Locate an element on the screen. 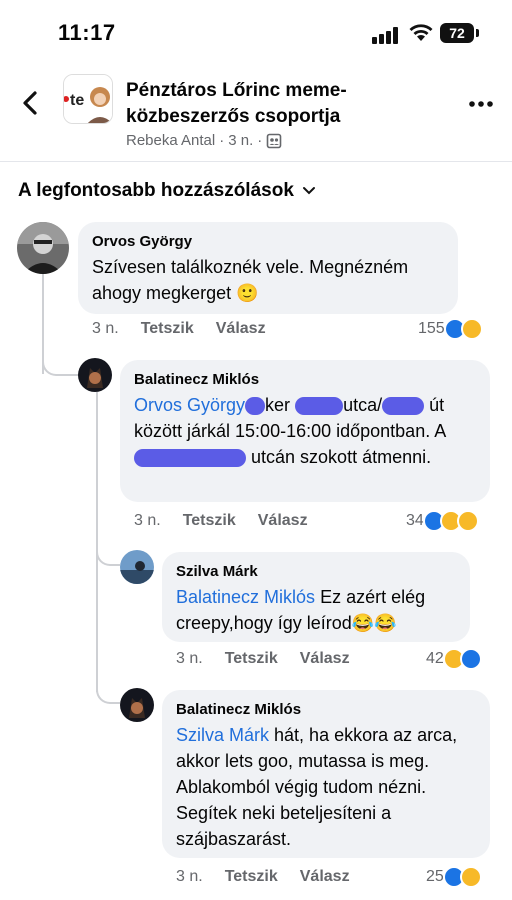 This screenshot has width=512, height=900. text-fragment: utca/ is located at coordinates (363, 405).